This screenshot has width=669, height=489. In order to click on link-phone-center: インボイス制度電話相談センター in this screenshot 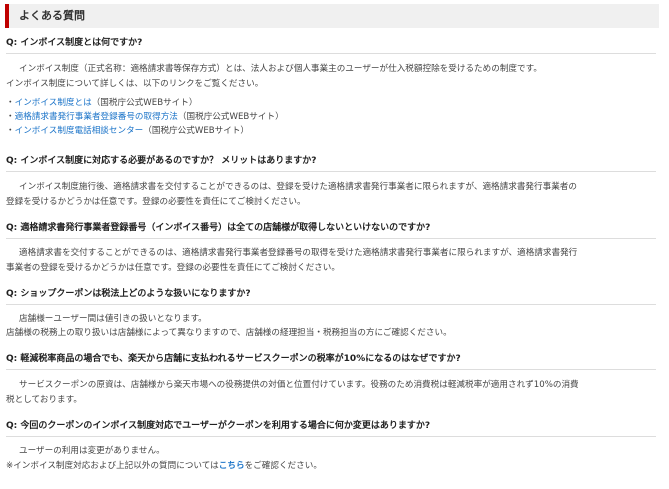, I will do `click(79, 131)`.